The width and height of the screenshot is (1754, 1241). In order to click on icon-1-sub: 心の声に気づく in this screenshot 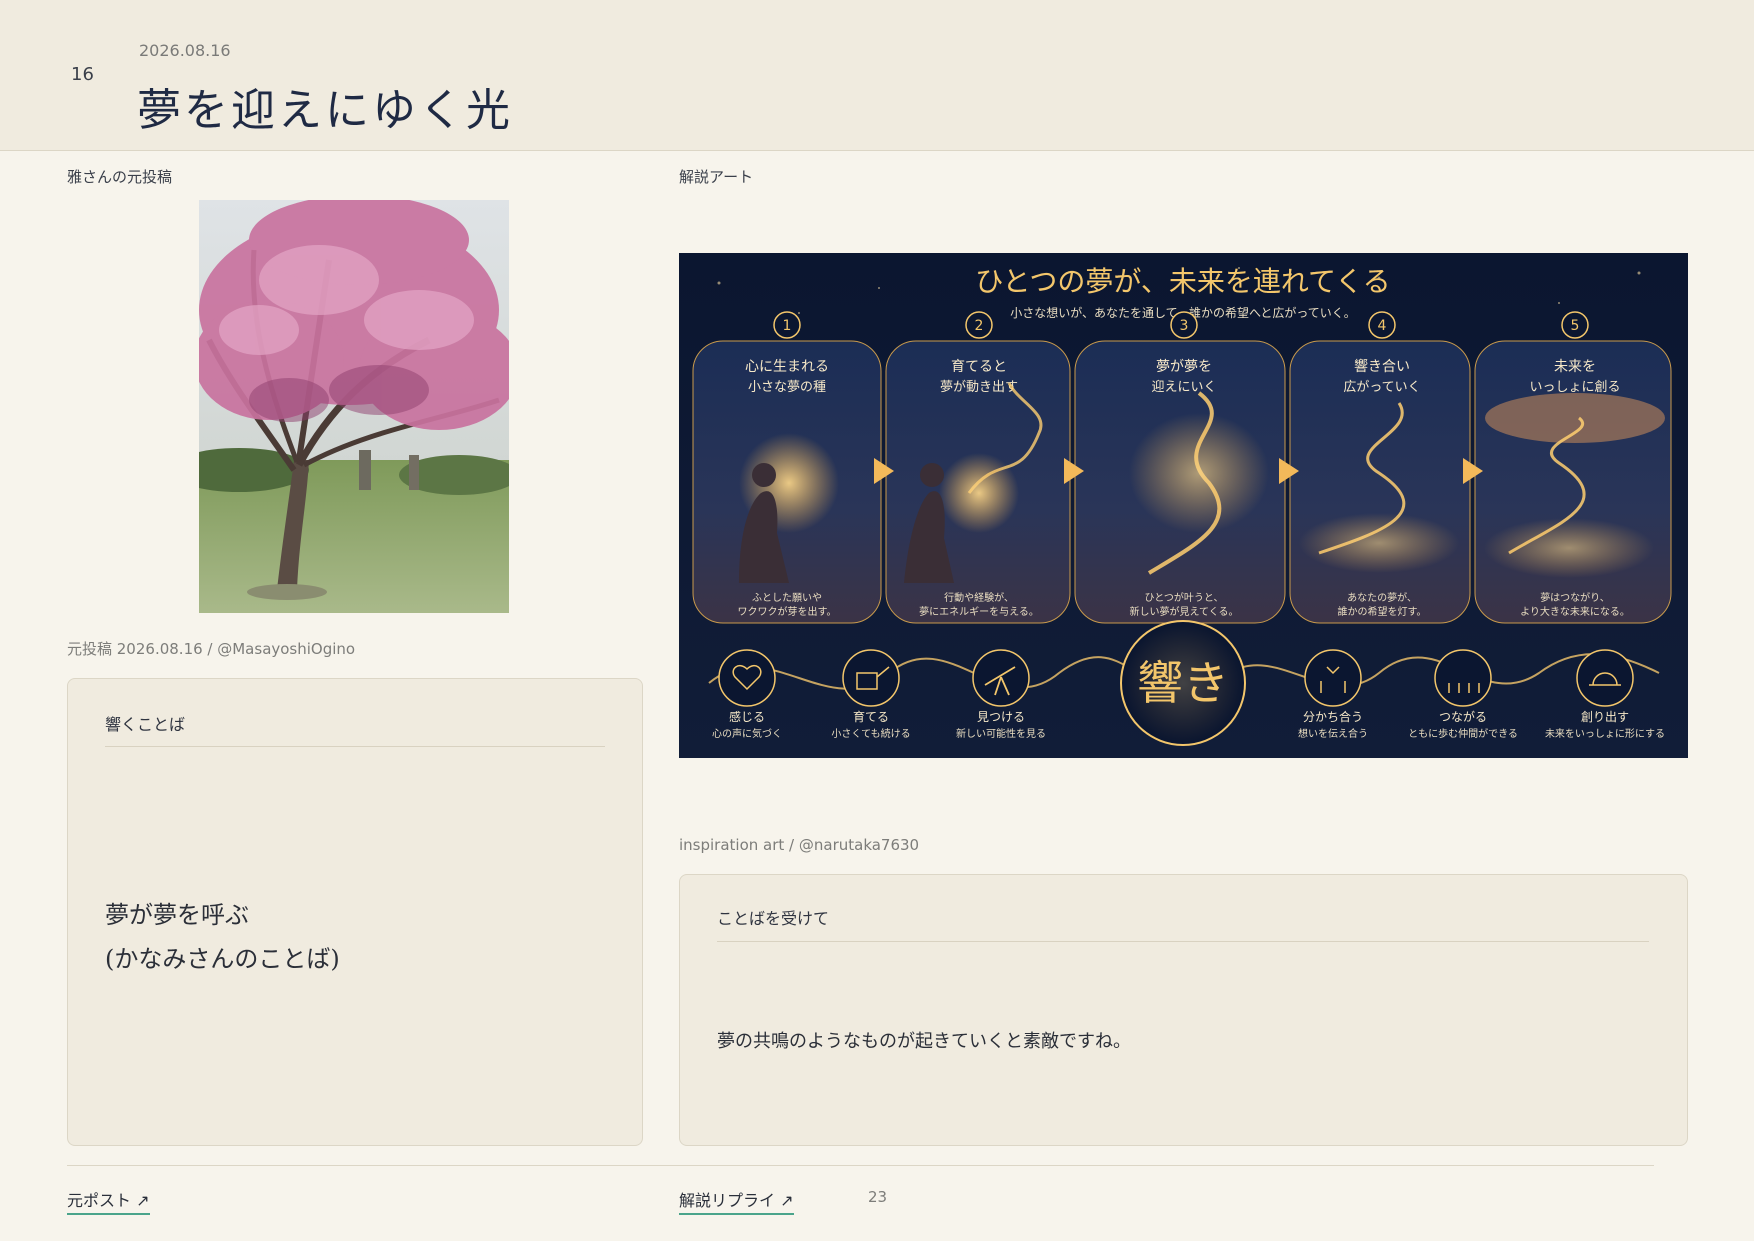, I will do `click(747, 733)`.